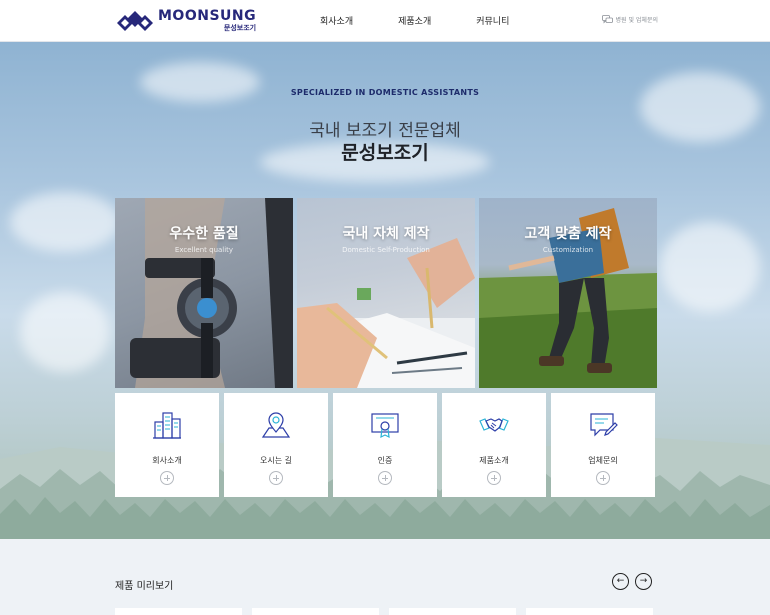  I want to click on section-title: 제품 미리보기, so click(144, 586).